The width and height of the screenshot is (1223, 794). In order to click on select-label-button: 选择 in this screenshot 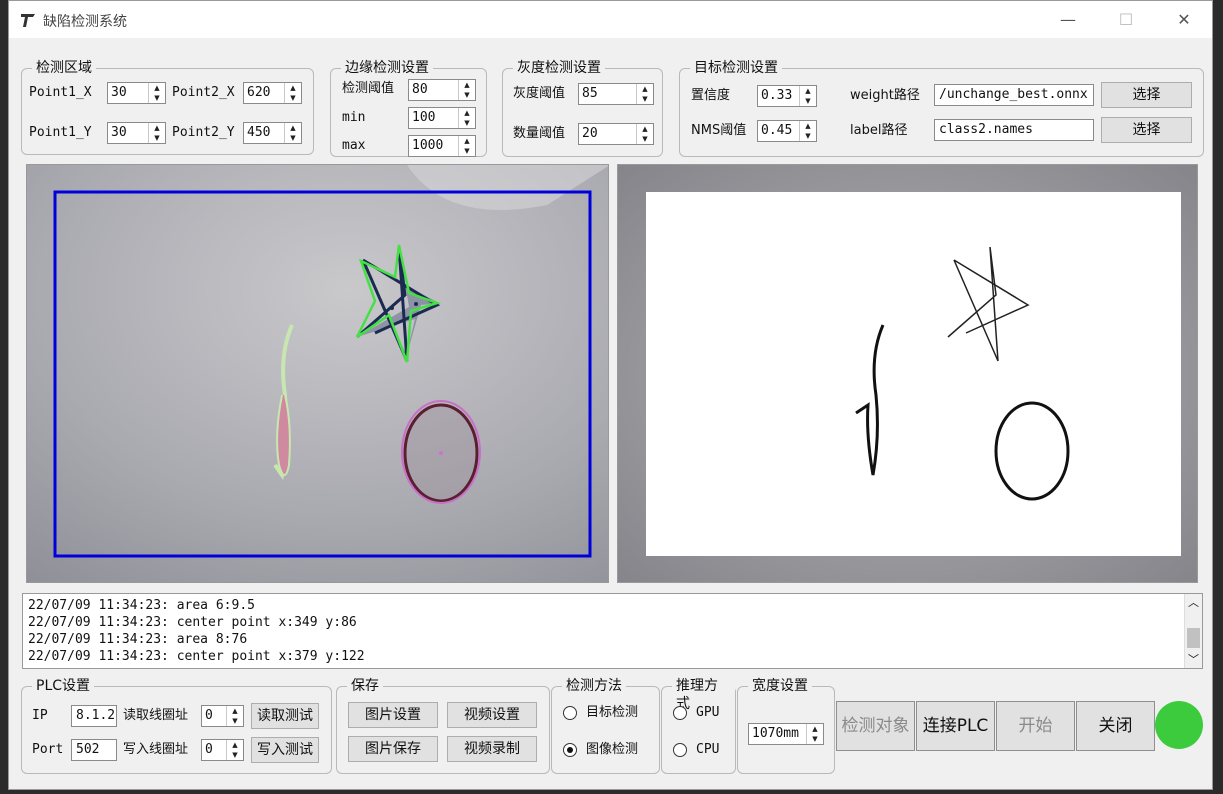, I will do `click(1146, 130)`.